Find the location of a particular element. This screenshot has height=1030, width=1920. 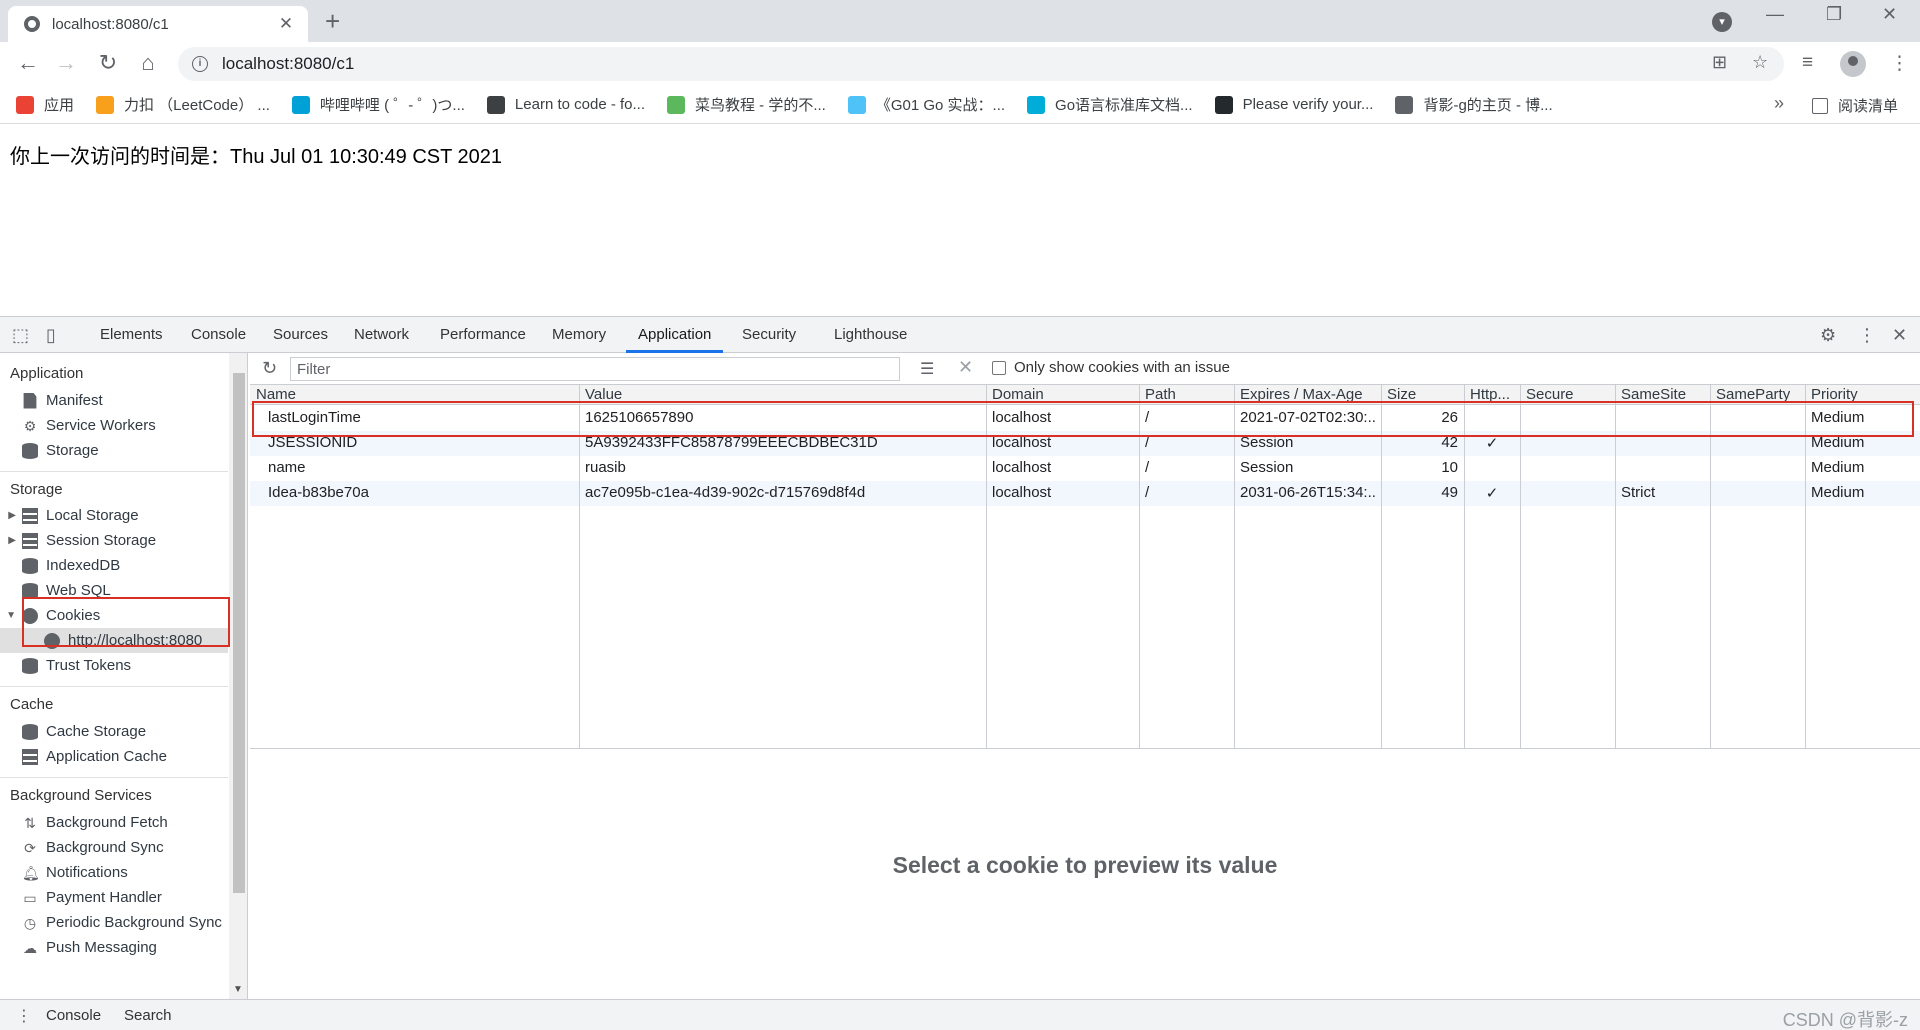

column-header: Expires / Max-Age is located at coordinates (1301, 394).